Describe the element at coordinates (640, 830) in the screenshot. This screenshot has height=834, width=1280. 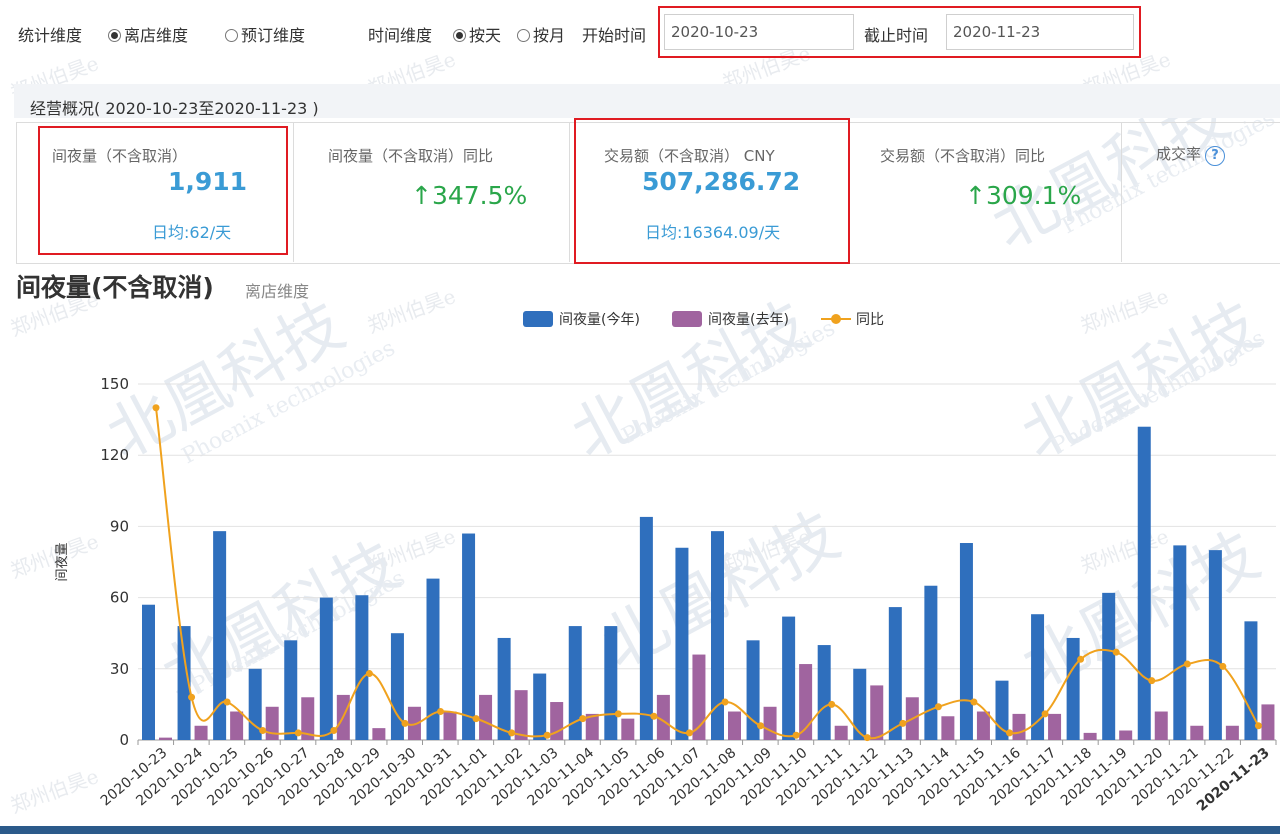
I see `taskbar` at that location.